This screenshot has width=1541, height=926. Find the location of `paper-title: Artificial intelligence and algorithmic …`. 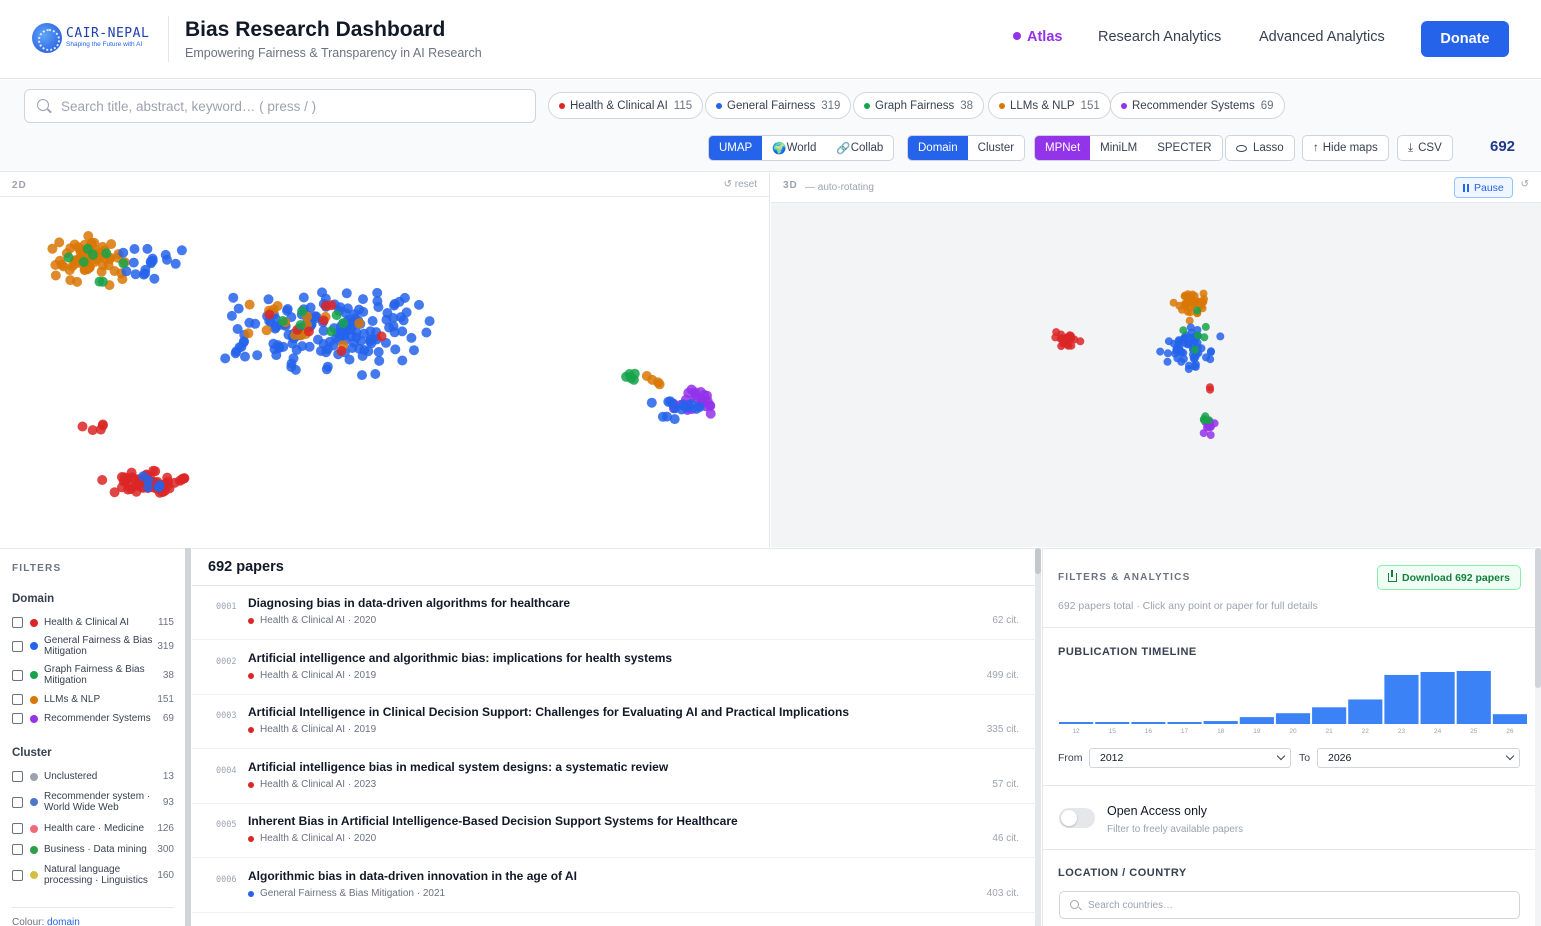

paper-title: Artificial intelligence and algorithmic … is located at coordinates (460, 658).